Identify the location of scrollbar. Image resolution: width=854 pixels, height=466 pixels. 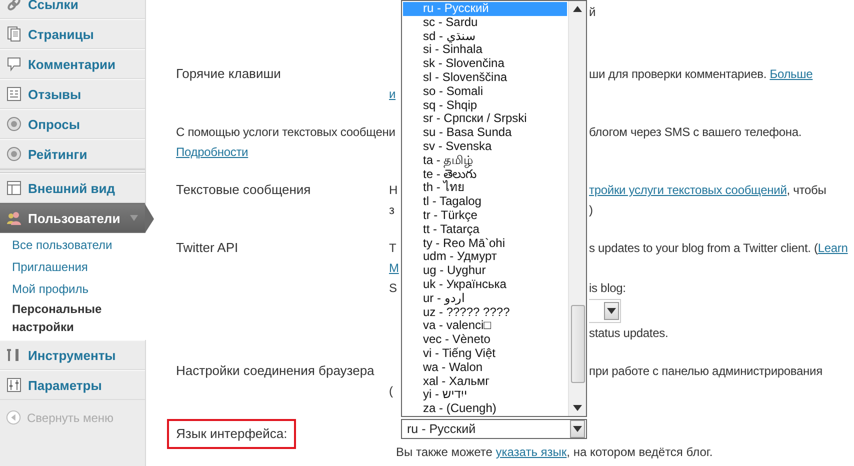
(577, 208).